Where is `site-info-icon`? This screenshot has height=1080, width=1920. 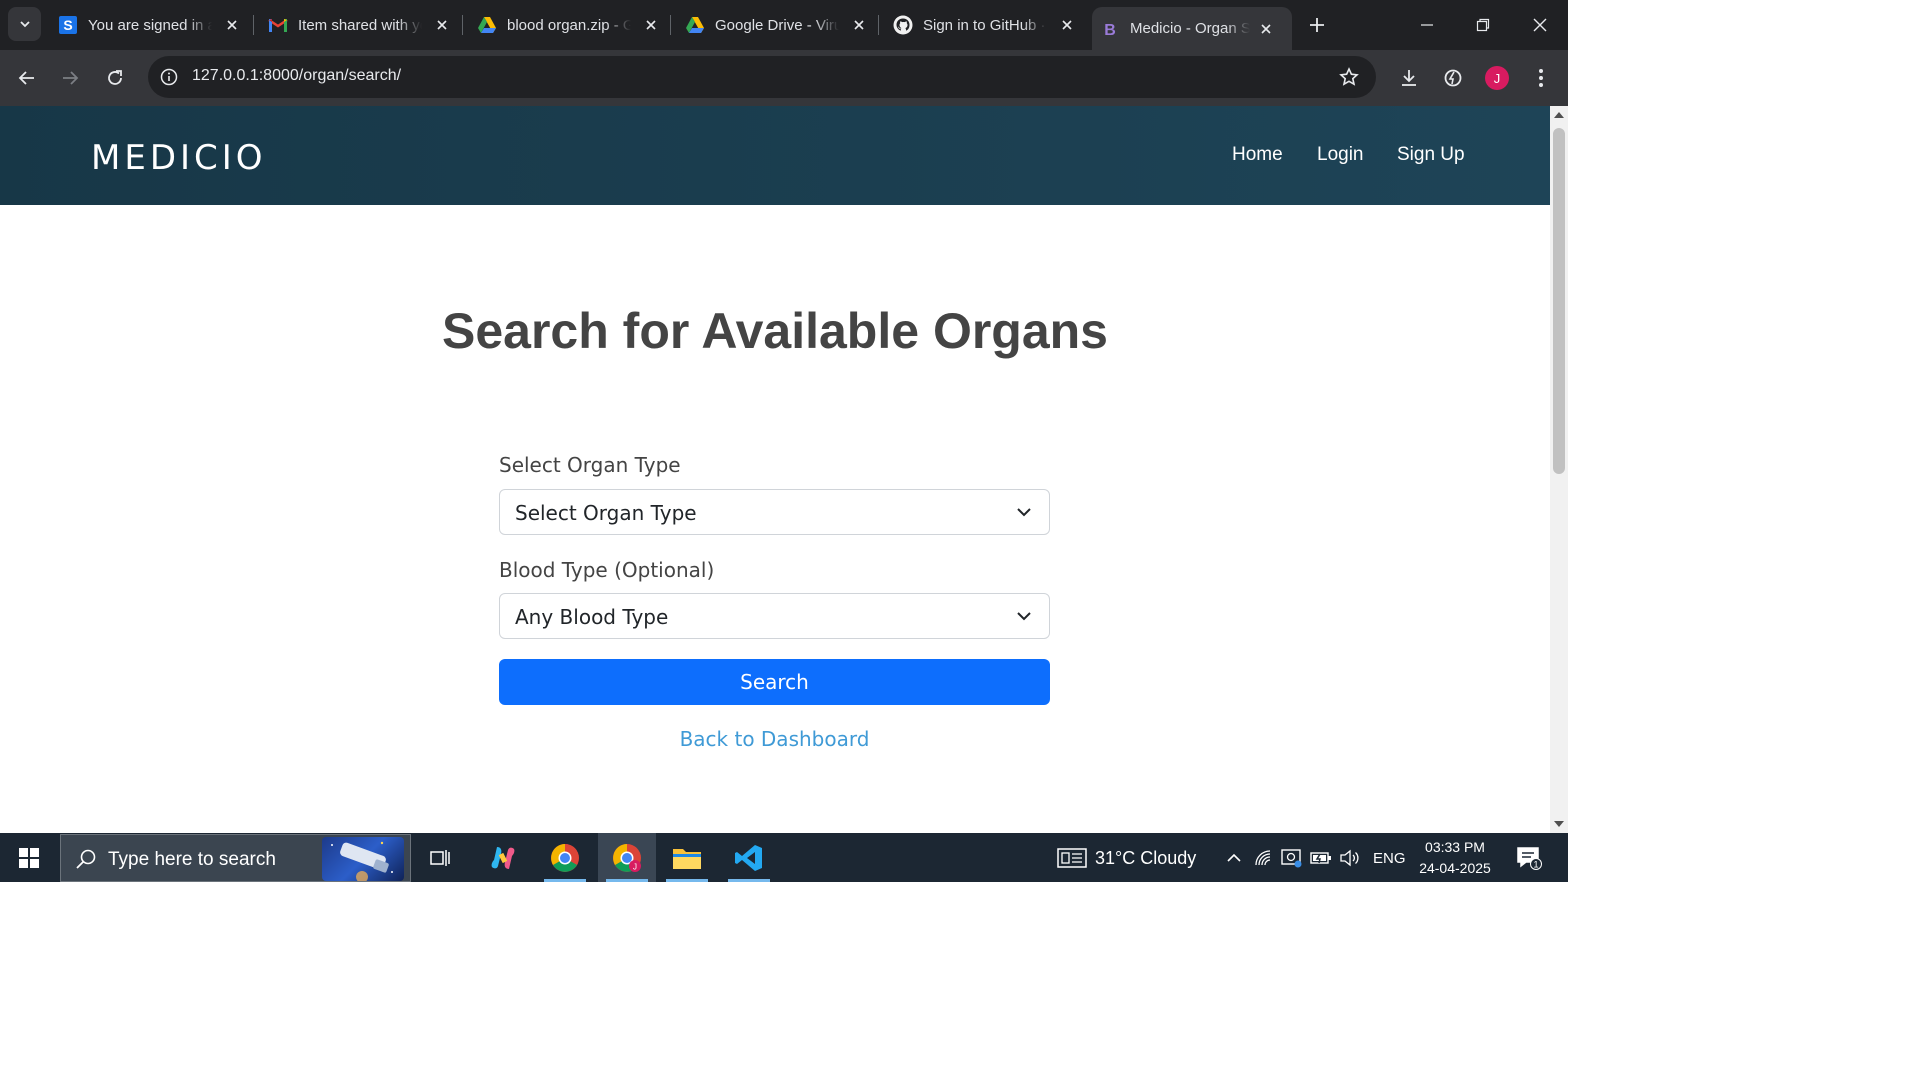 site-info-icon is located at coordinates (169, 77).